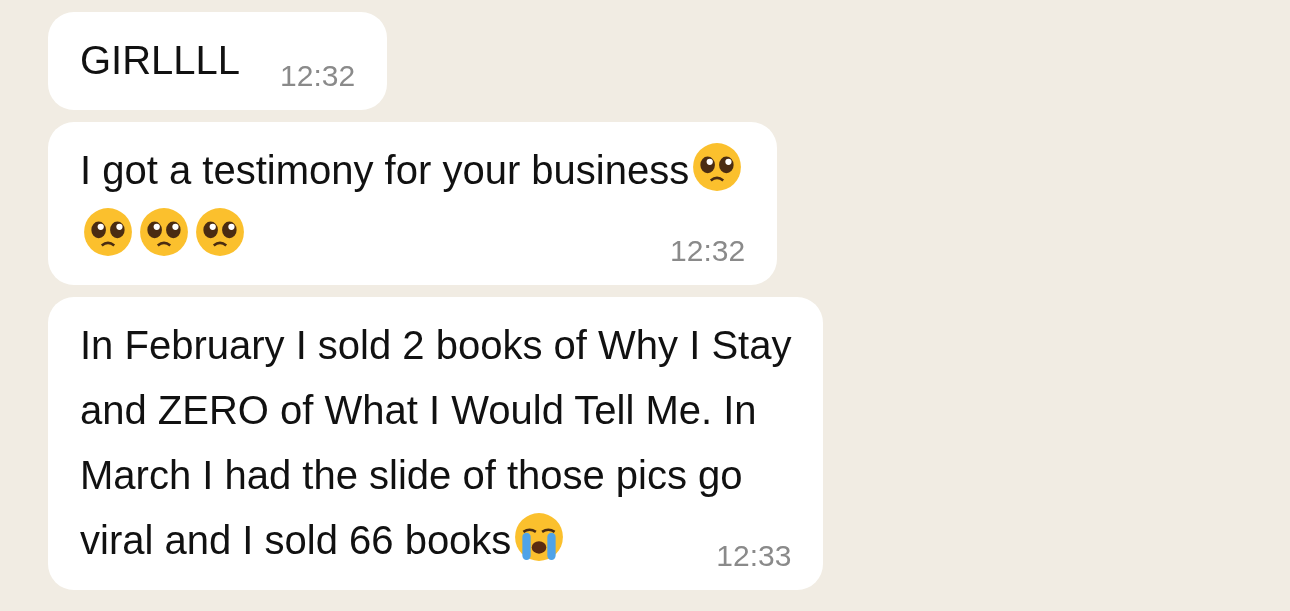 This screenshot has height=611, width=1290. Describe the element at coordinates (411, 475) in the screenshot. I see `message-text: March I had the slide of those pics go` at that location.